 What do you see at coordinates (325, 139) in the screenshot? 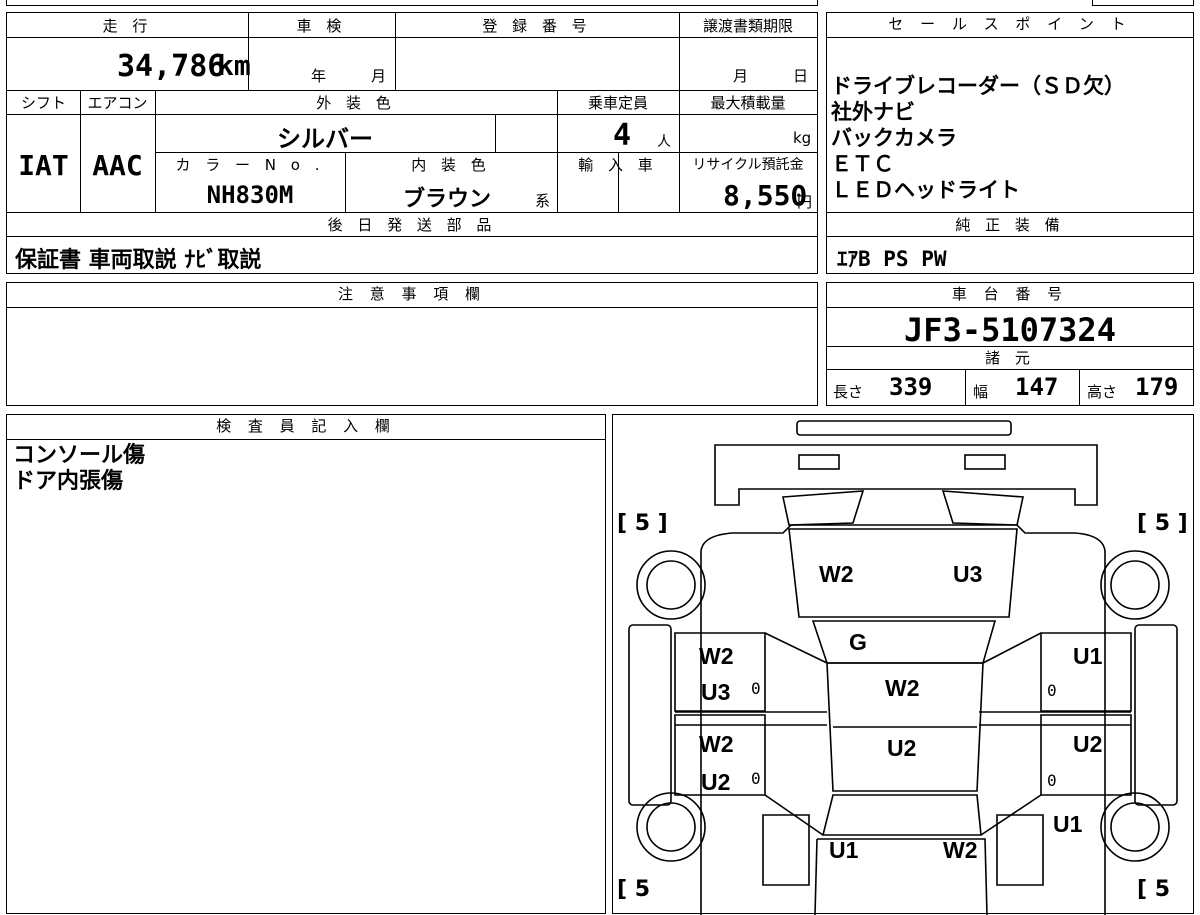
I see `exterior-value: シルバー` at bounding box center [325, 139].